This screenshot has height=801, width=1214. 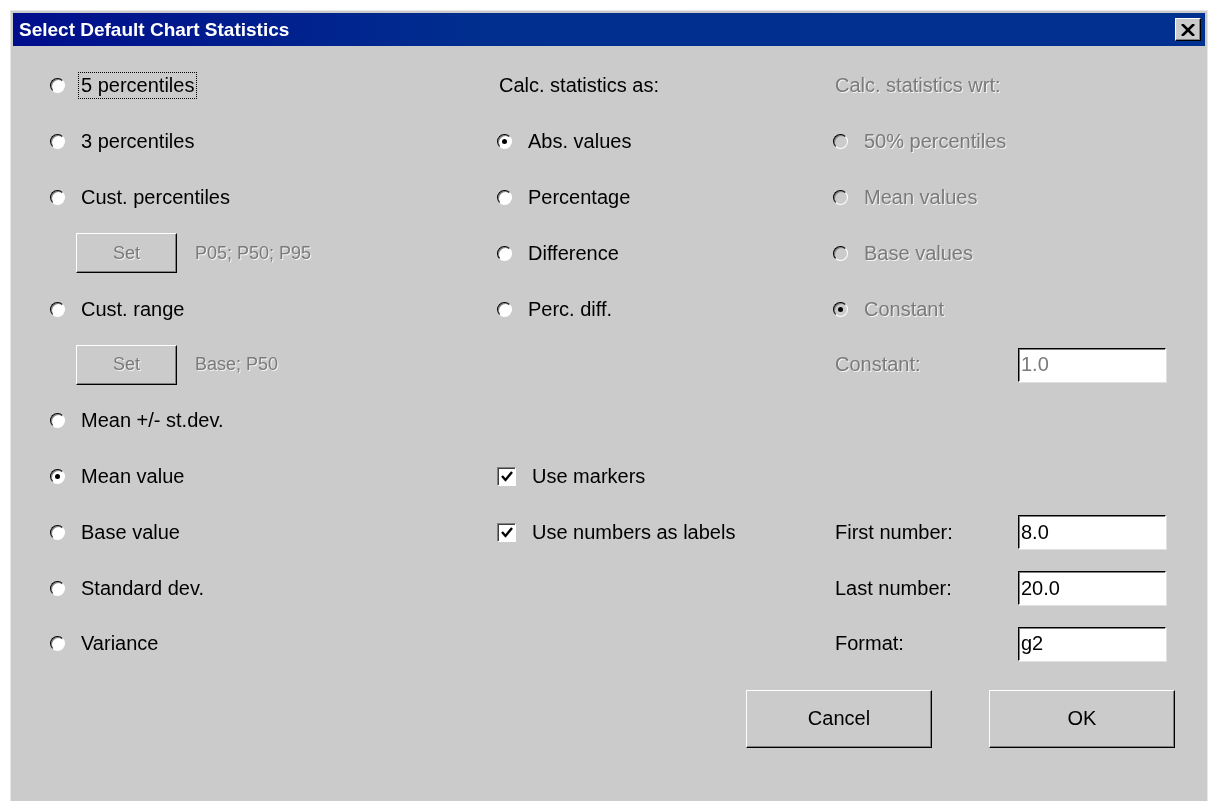 What do you see at coordinates (237, 365) in the screenshot?
I see `summary-text: Base; P50` at bounding box center [237, 365].